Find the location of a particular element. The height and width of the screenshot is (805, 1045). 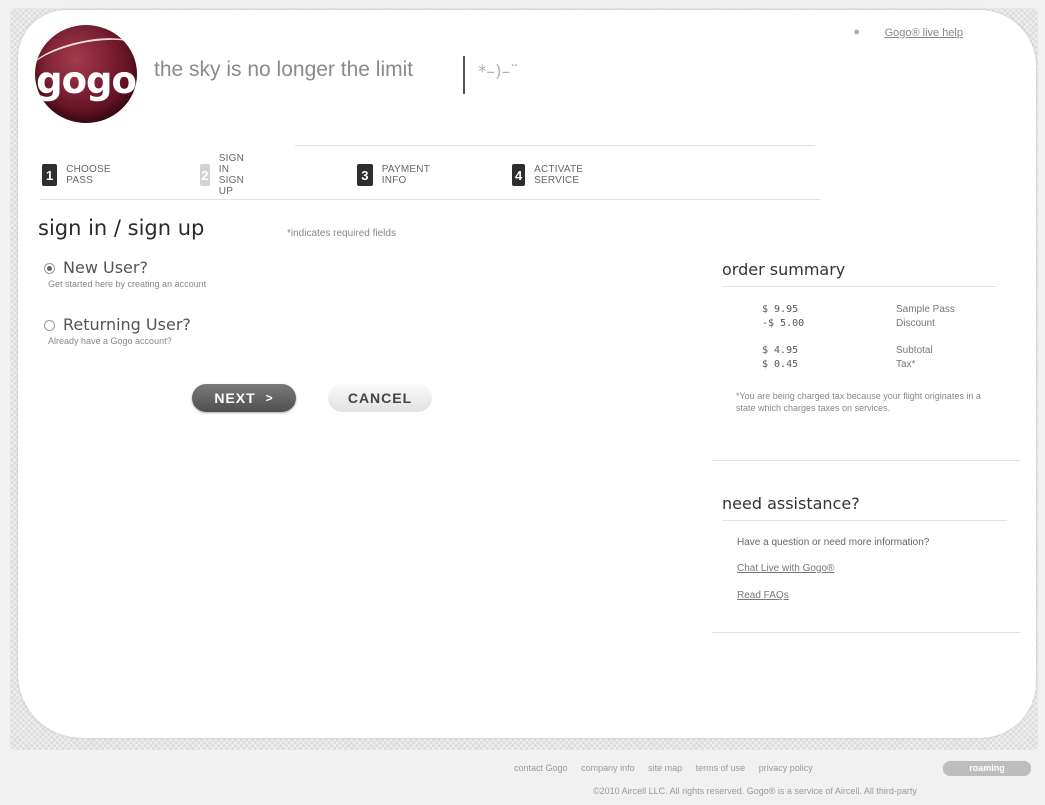

step-label: ACTIVATE SERVICE is located at coordinates (559, 175).